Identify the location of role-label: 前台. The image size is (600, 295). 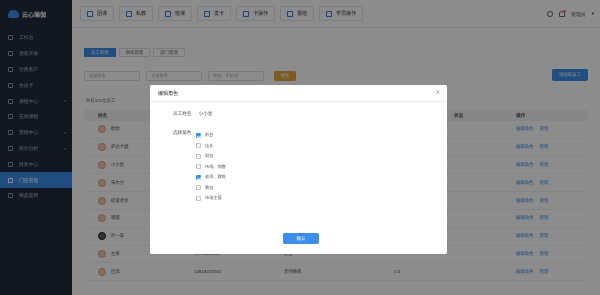
(209, 135).